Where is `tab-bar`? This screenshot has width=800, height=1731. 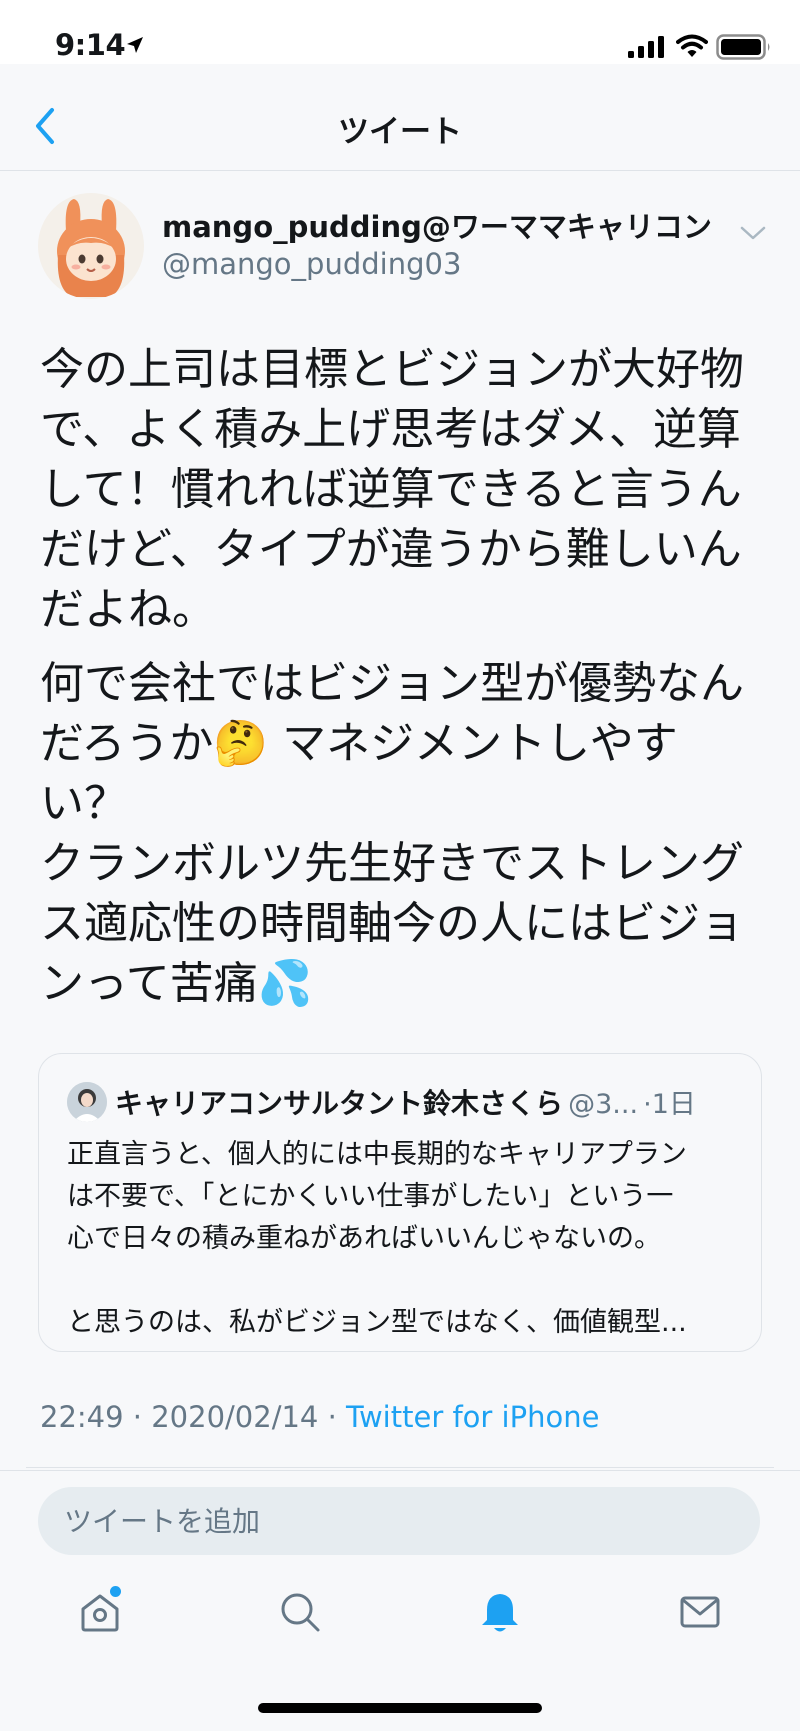 tab-bar is located at coordinates (400, 1658).